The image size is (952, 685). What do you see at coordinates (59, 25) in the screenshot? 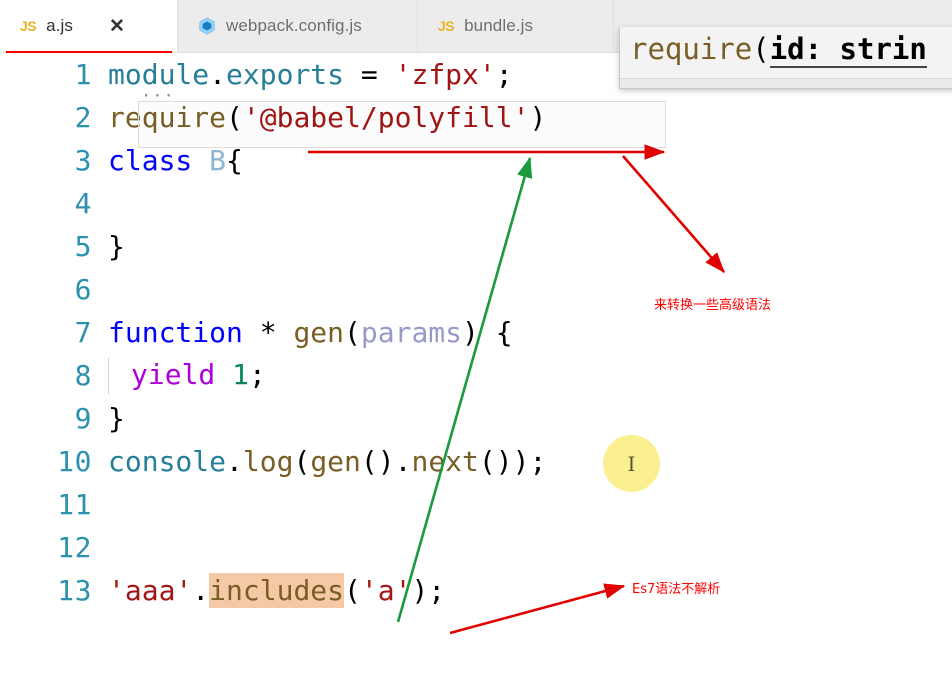
I see `tab-label: a.js` at bounding box center [59, 25].